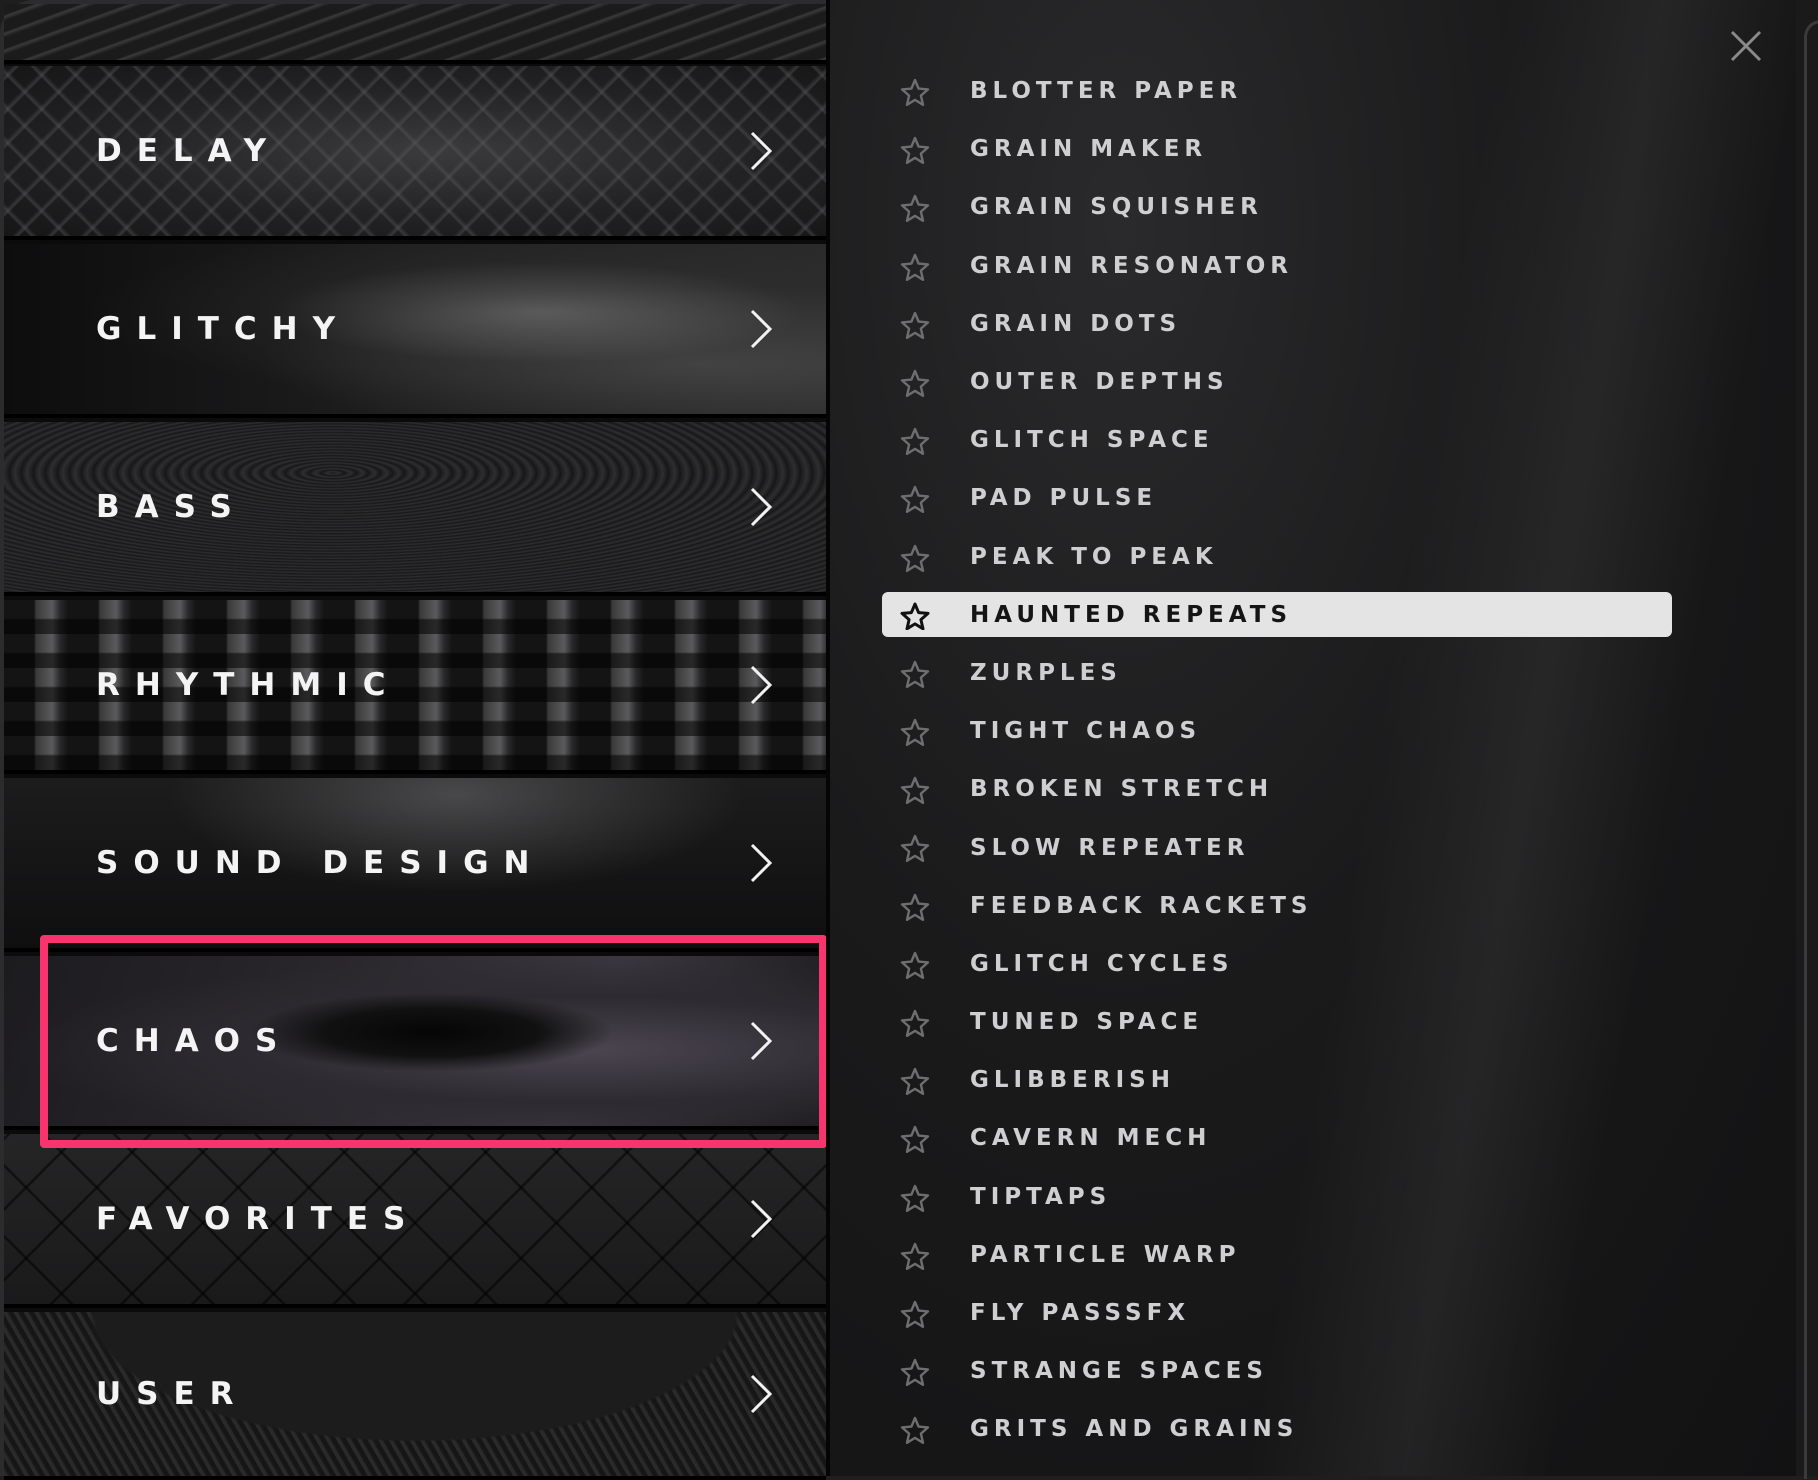 This screenshot has width=1818, height=1480. What do you see at coordinates (1106, 91) in the screenshot?
I see `preset-name: BLOTTER PAPER` at bounding box center [1106, 91].